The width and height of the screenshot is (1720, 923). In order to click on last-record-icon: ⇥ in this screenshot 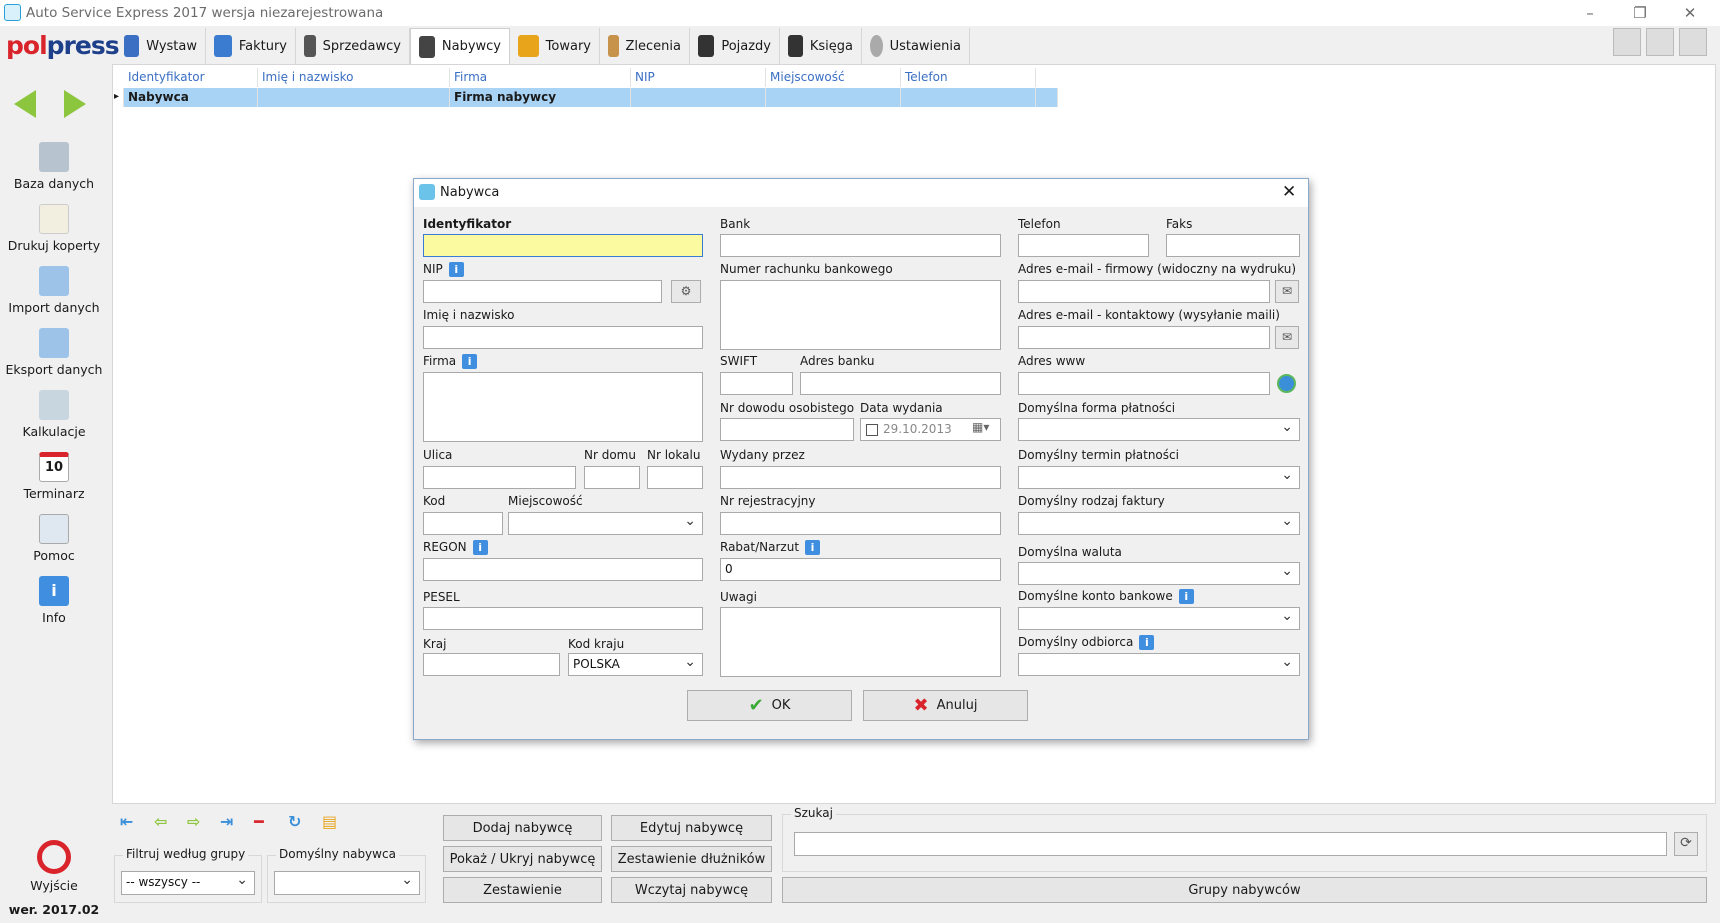, I will do `click(226, 821)`.